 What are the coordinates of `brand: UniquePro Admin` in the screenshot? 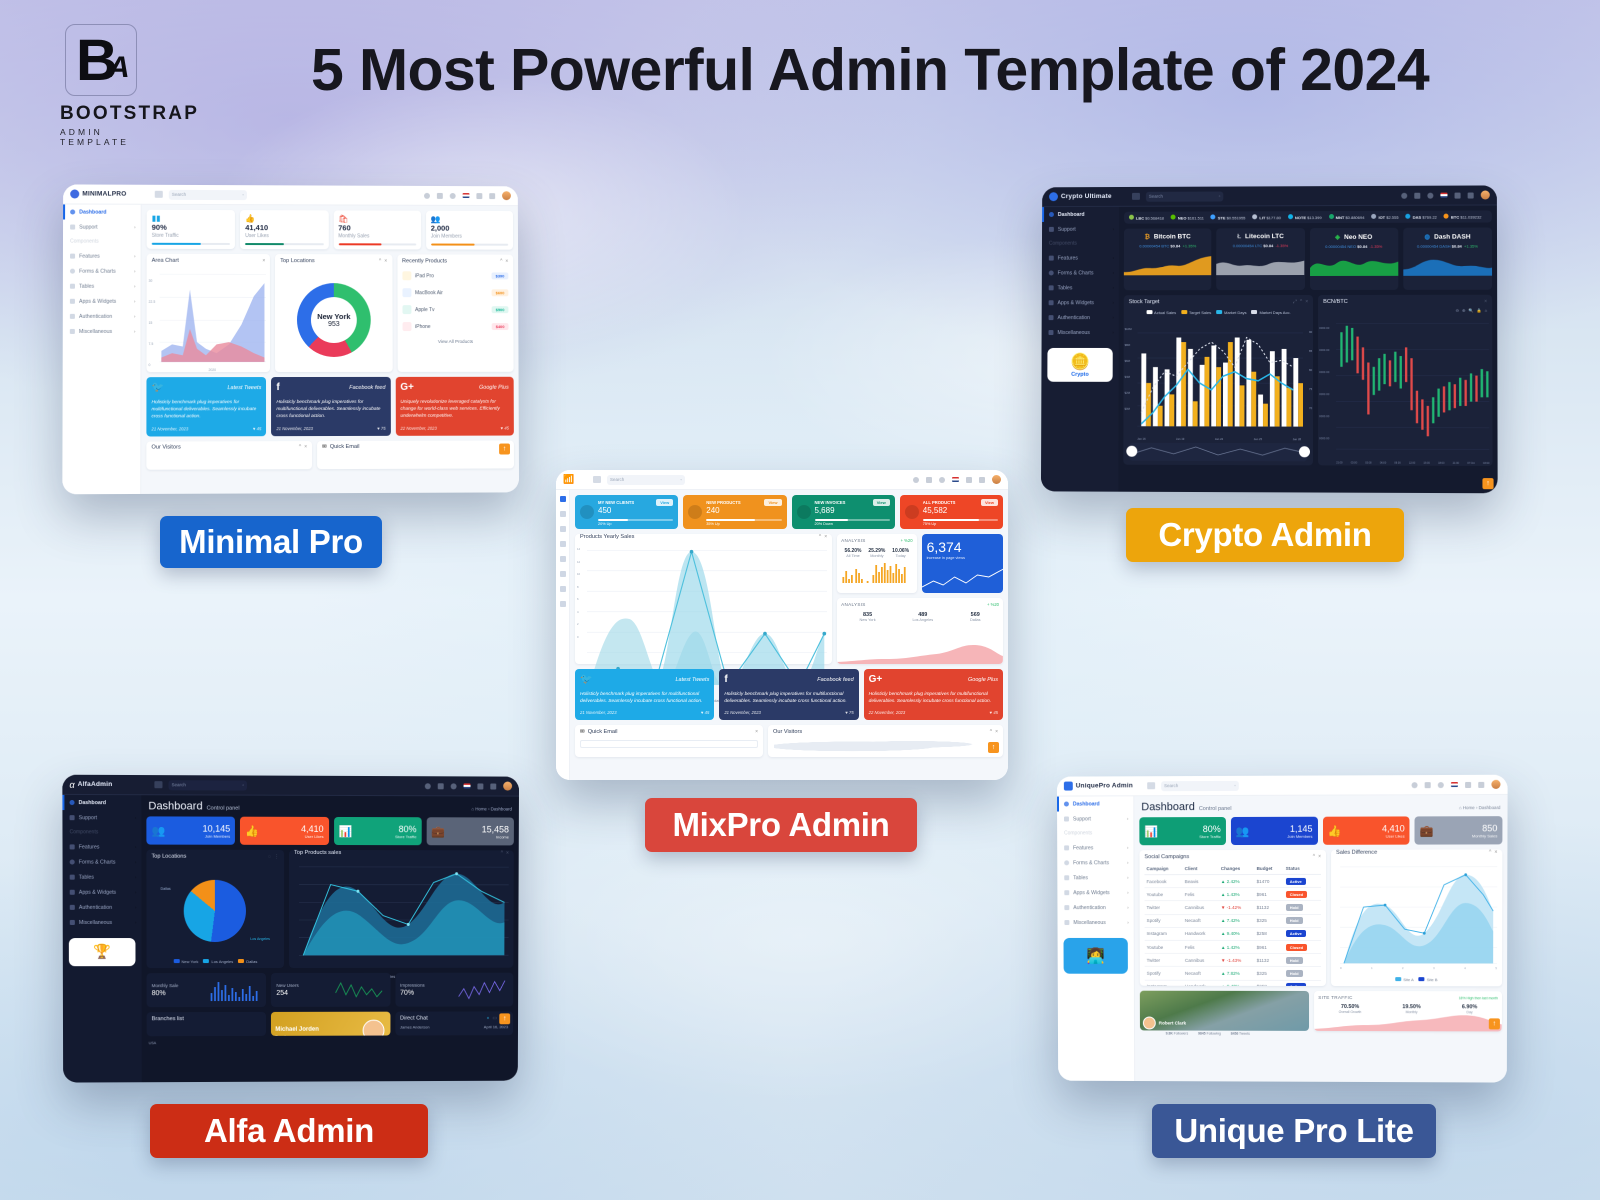 It's located at (1102, 786).